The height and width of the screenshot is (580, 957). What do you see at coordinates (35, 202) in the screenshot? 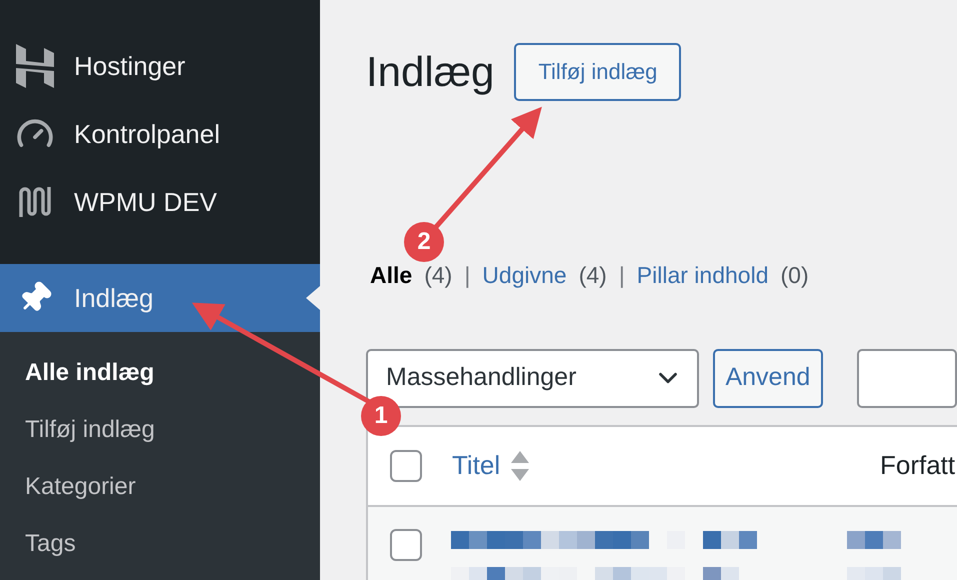
I see `wave-logo-icon` at bounding box center [35, 202].